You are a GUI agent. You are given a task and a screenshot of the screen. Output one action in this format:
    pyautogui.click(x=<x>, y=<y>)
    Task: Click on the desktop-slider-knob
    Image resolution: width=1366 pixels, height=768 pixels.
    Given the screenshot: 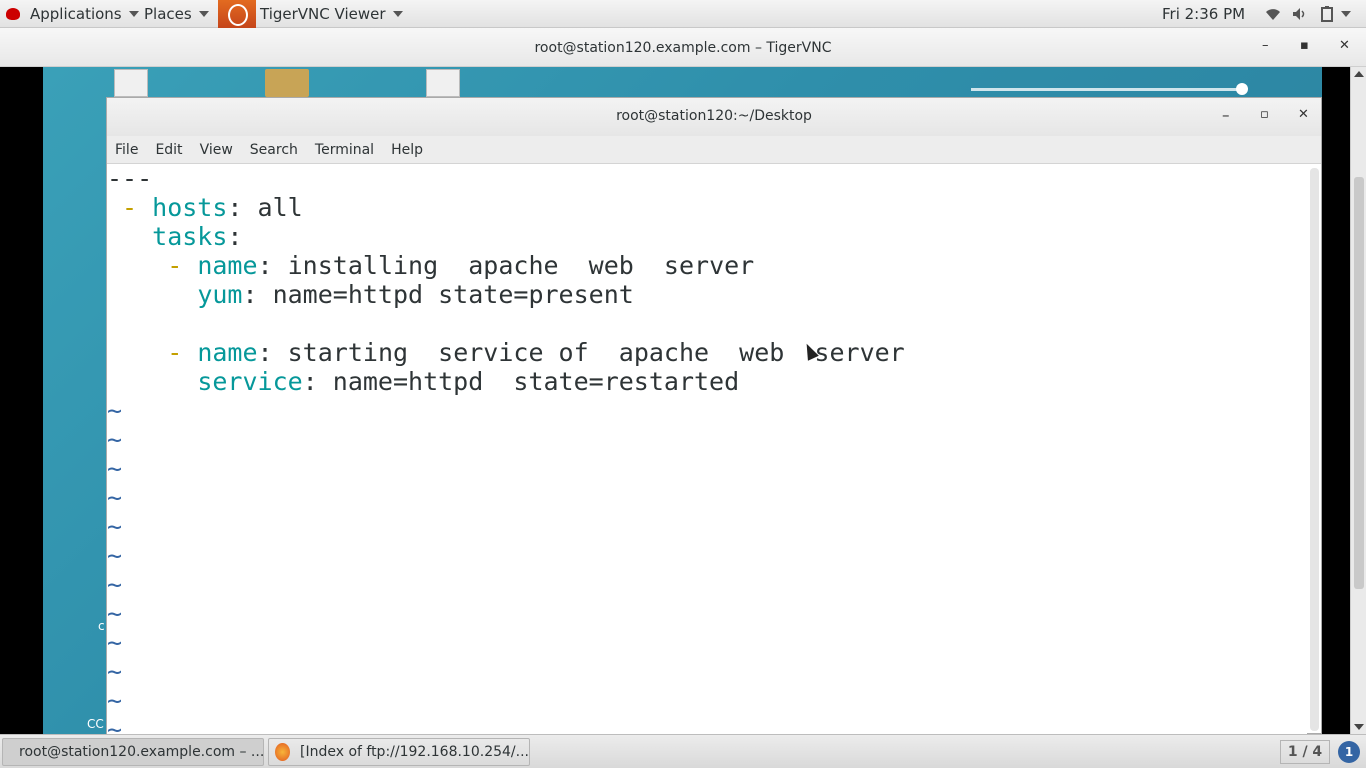 What is the action you would take?
    pyautogui.click(x=1242, y=89)
    